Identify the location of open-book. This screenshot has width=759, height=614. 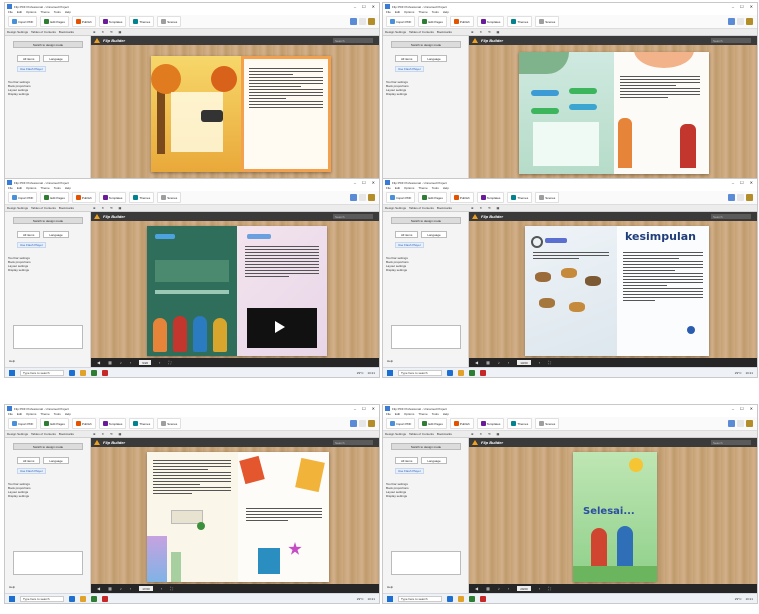
(241, 114).